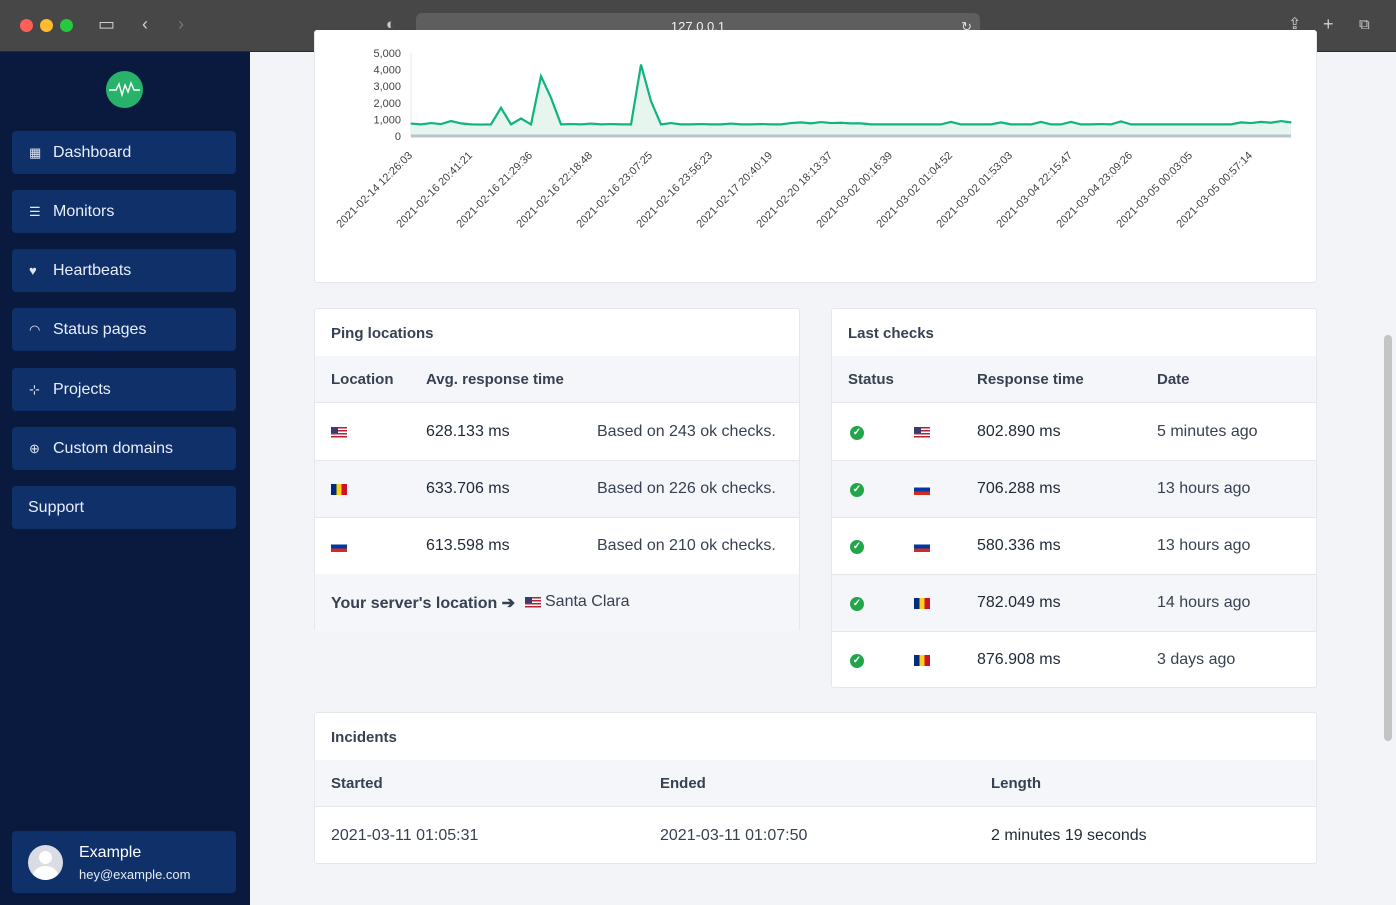 This screenshot has width=1396, height=905. Describe the element at coordinates (468, 431) in the screenshot. I see `avg-response-time: 628.133 ms` at that location.